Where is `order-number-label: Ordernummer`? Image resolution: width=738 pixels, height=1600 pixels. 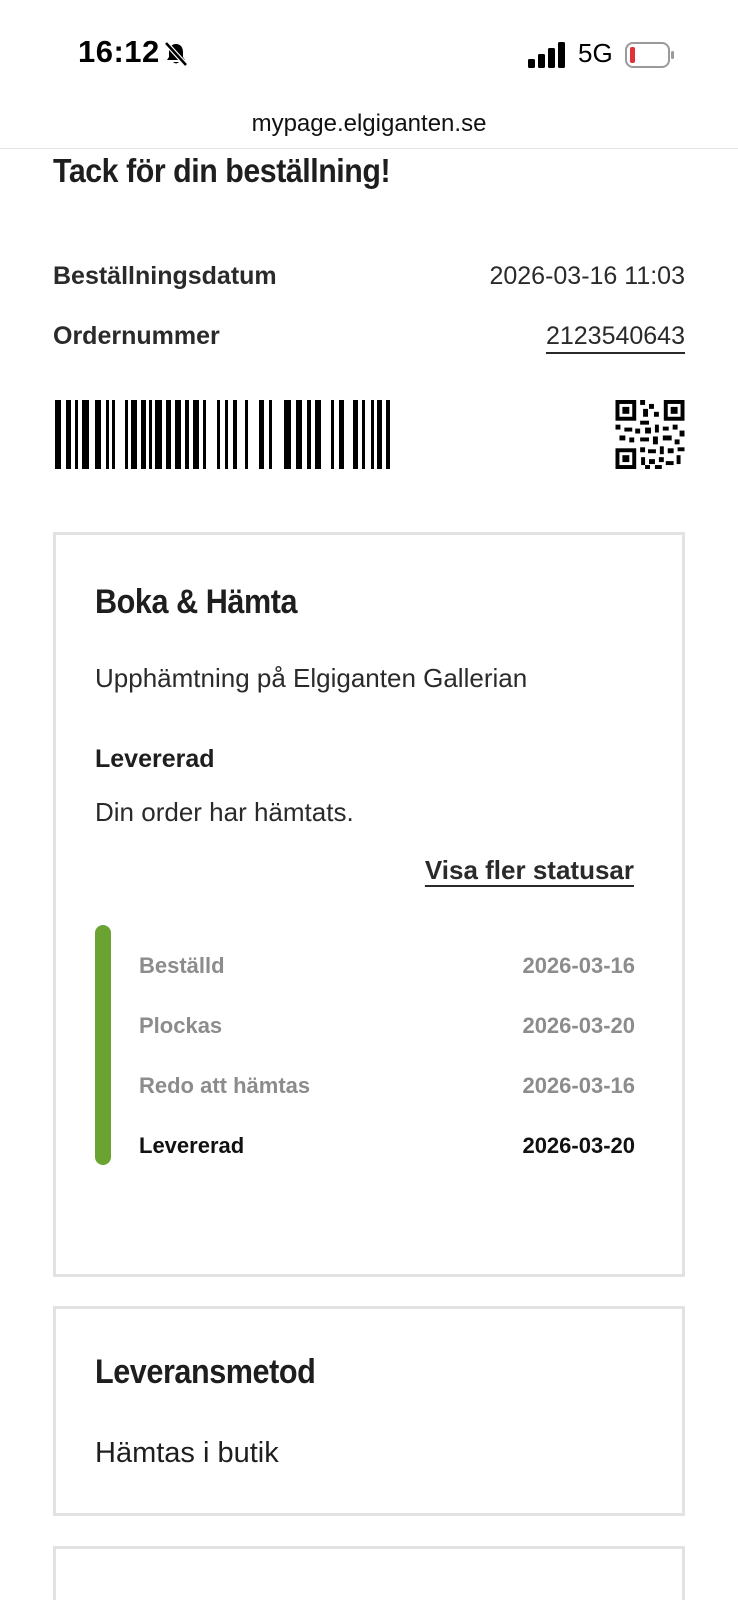 order-number-label: Ordernummer is located at coordinates (136, 336).